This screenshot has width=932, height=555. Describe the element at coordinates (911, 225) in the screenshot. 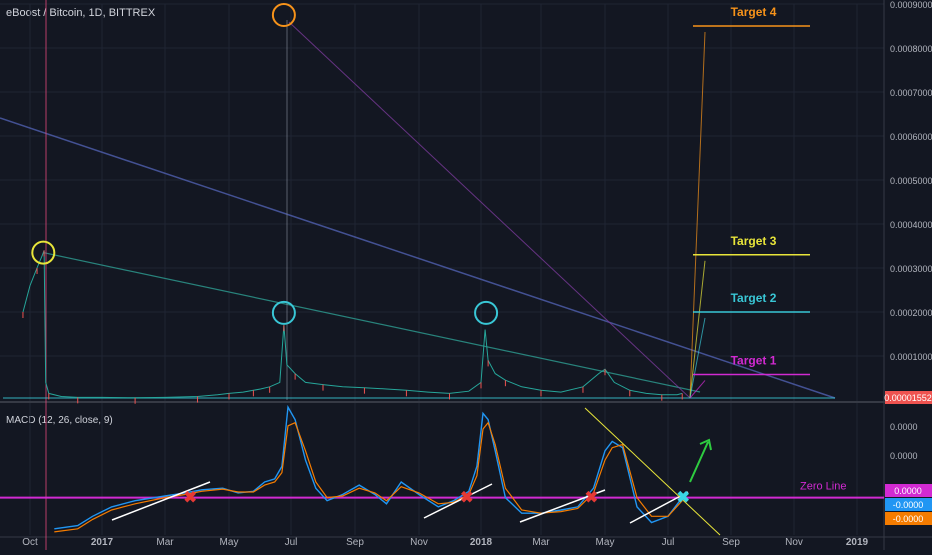

I see `y-tick-label: 0.00040000` at that location.